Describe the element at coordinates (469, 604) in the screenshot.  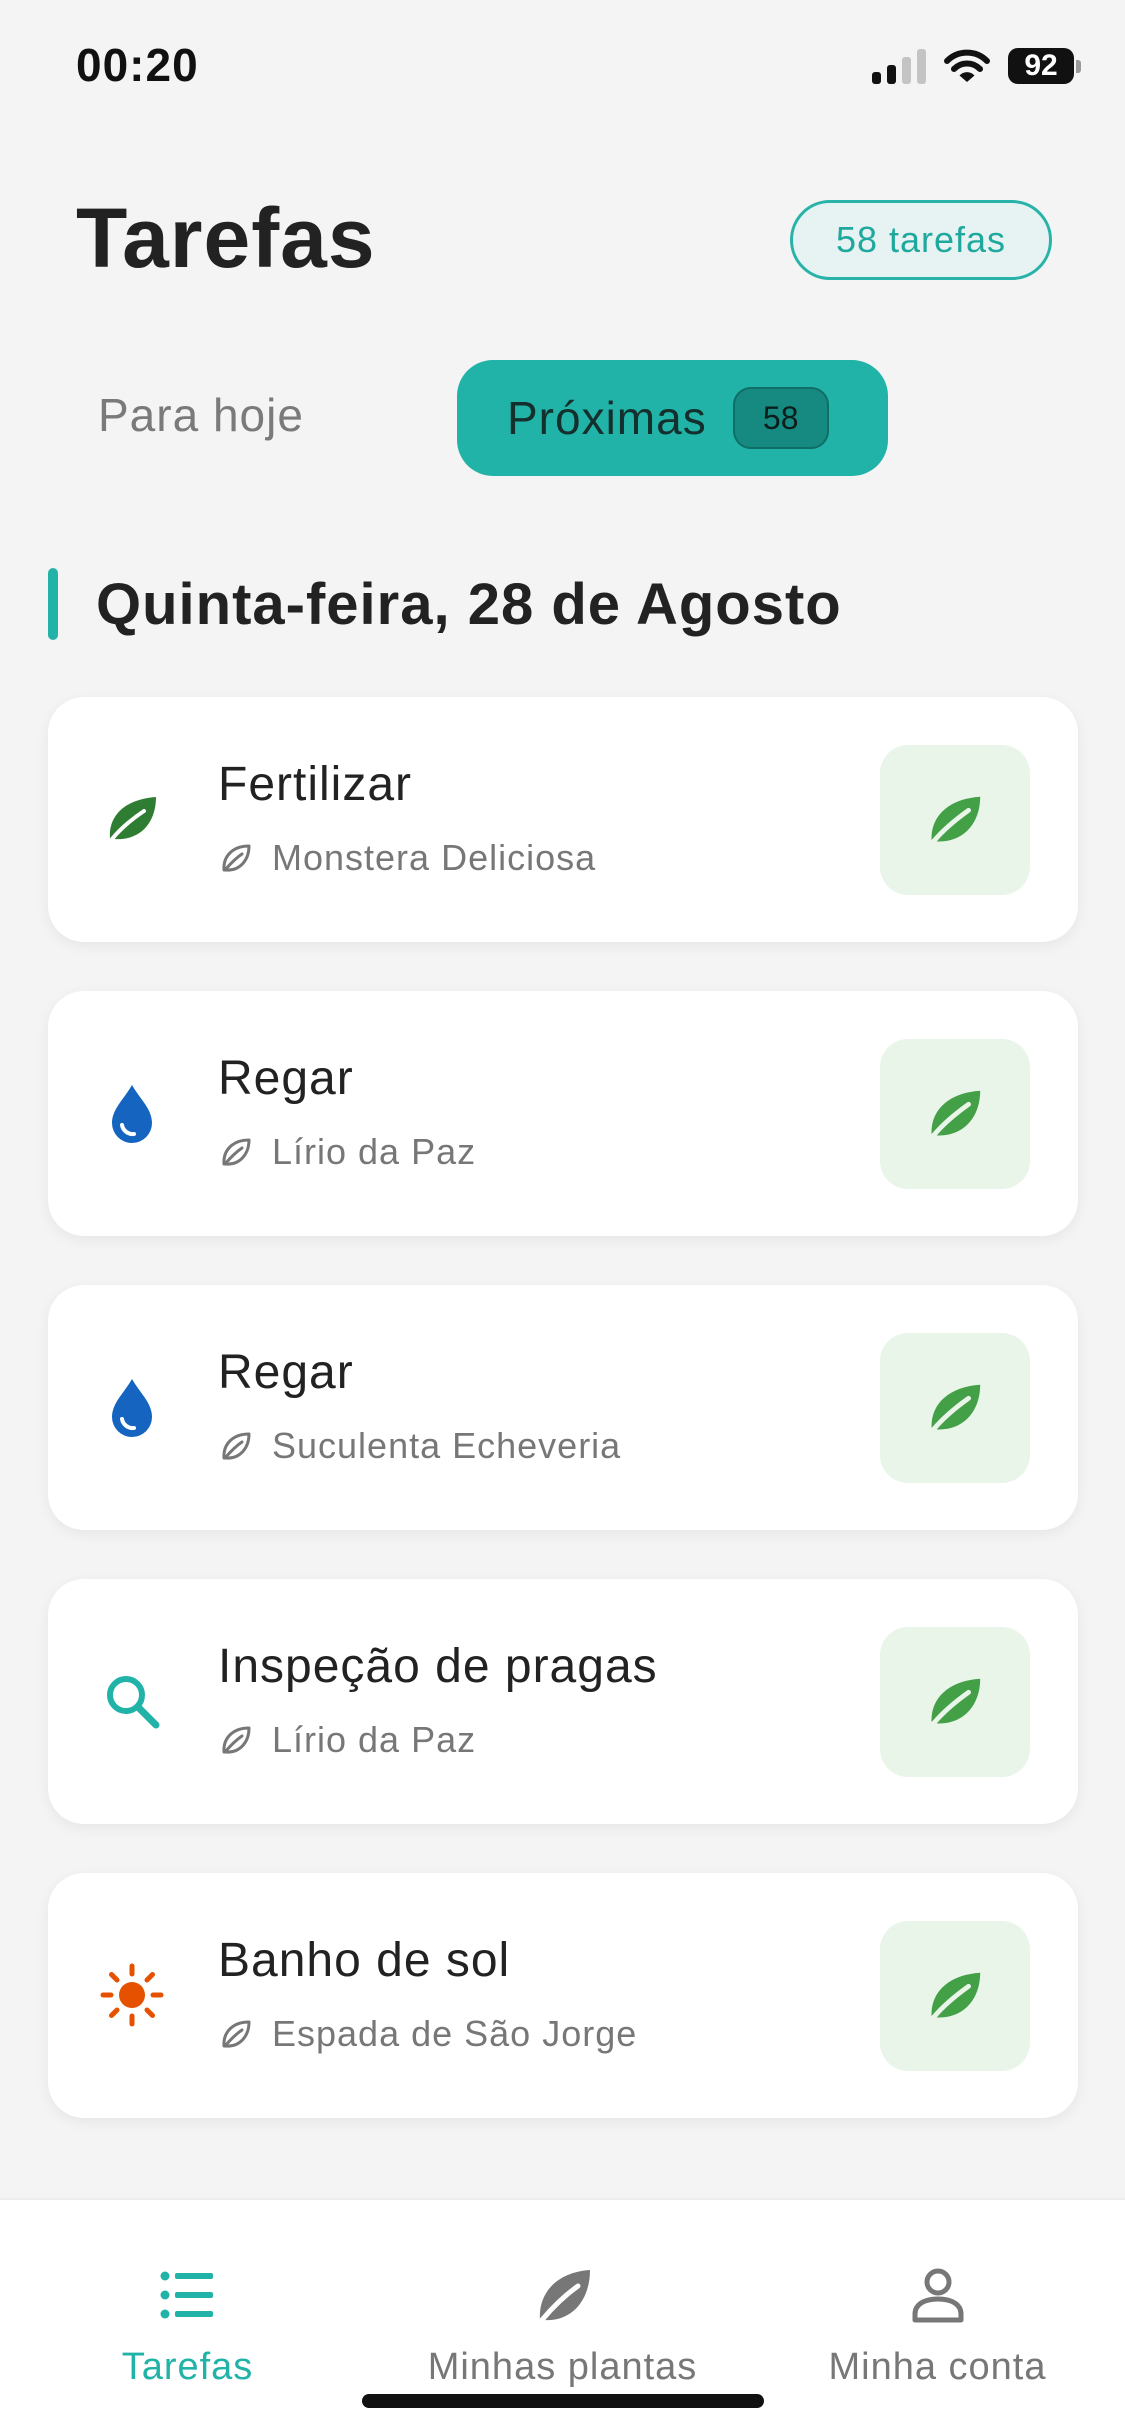
I see `date-heading-text: Quinta-feira, 28 de Agosto` at that location.